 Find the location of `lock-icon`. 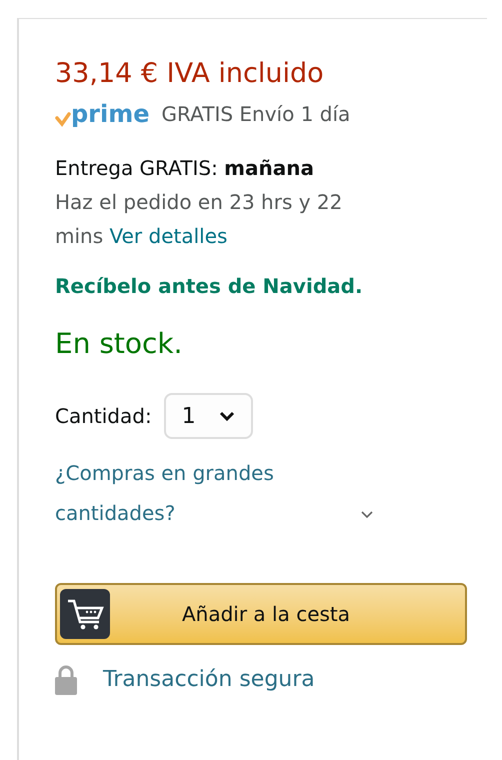

lock-icon is located at coordinates (66, 679).